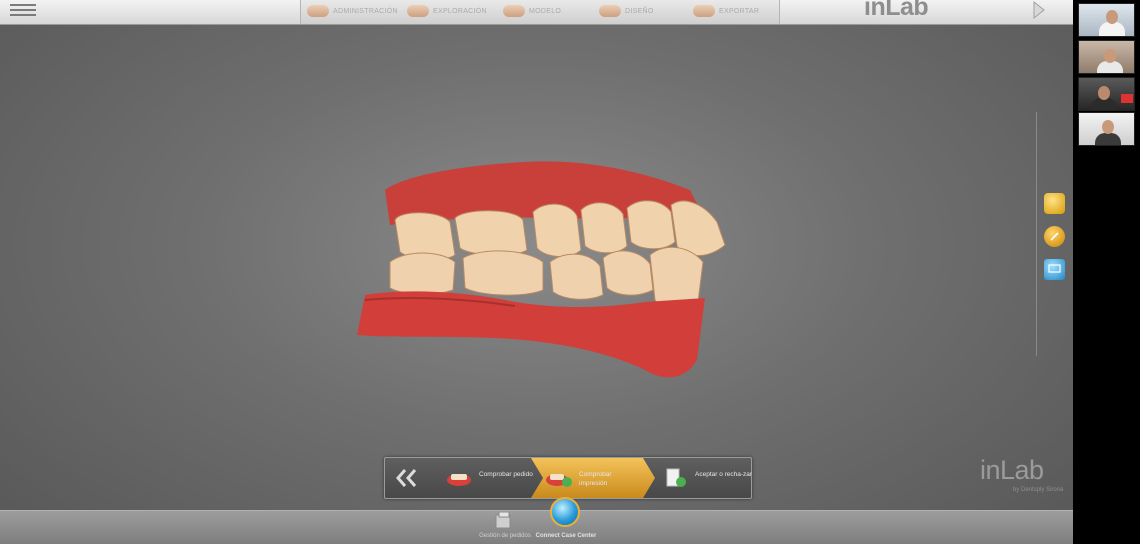  What do you see at coordinates (610, 11) in the screenshot?
I see `design-icon` at bounding box center [610, 11].